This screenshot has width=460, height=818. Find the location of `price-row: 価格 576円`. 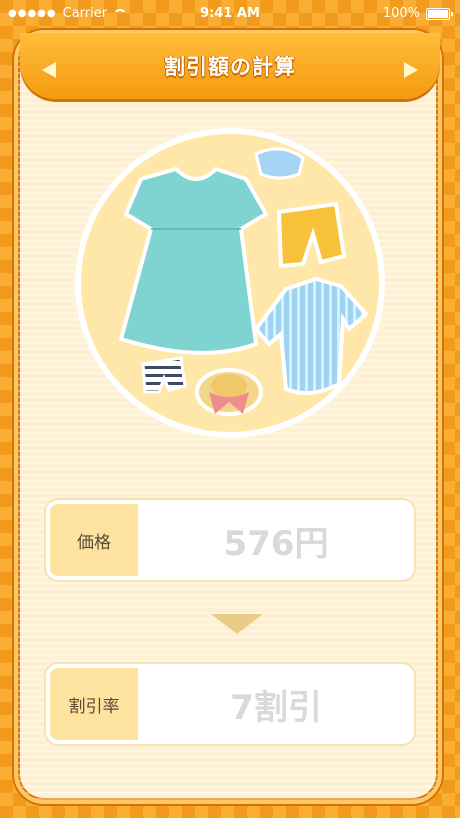

price-row: 価格 576円 is located at coordinates (230, 540).